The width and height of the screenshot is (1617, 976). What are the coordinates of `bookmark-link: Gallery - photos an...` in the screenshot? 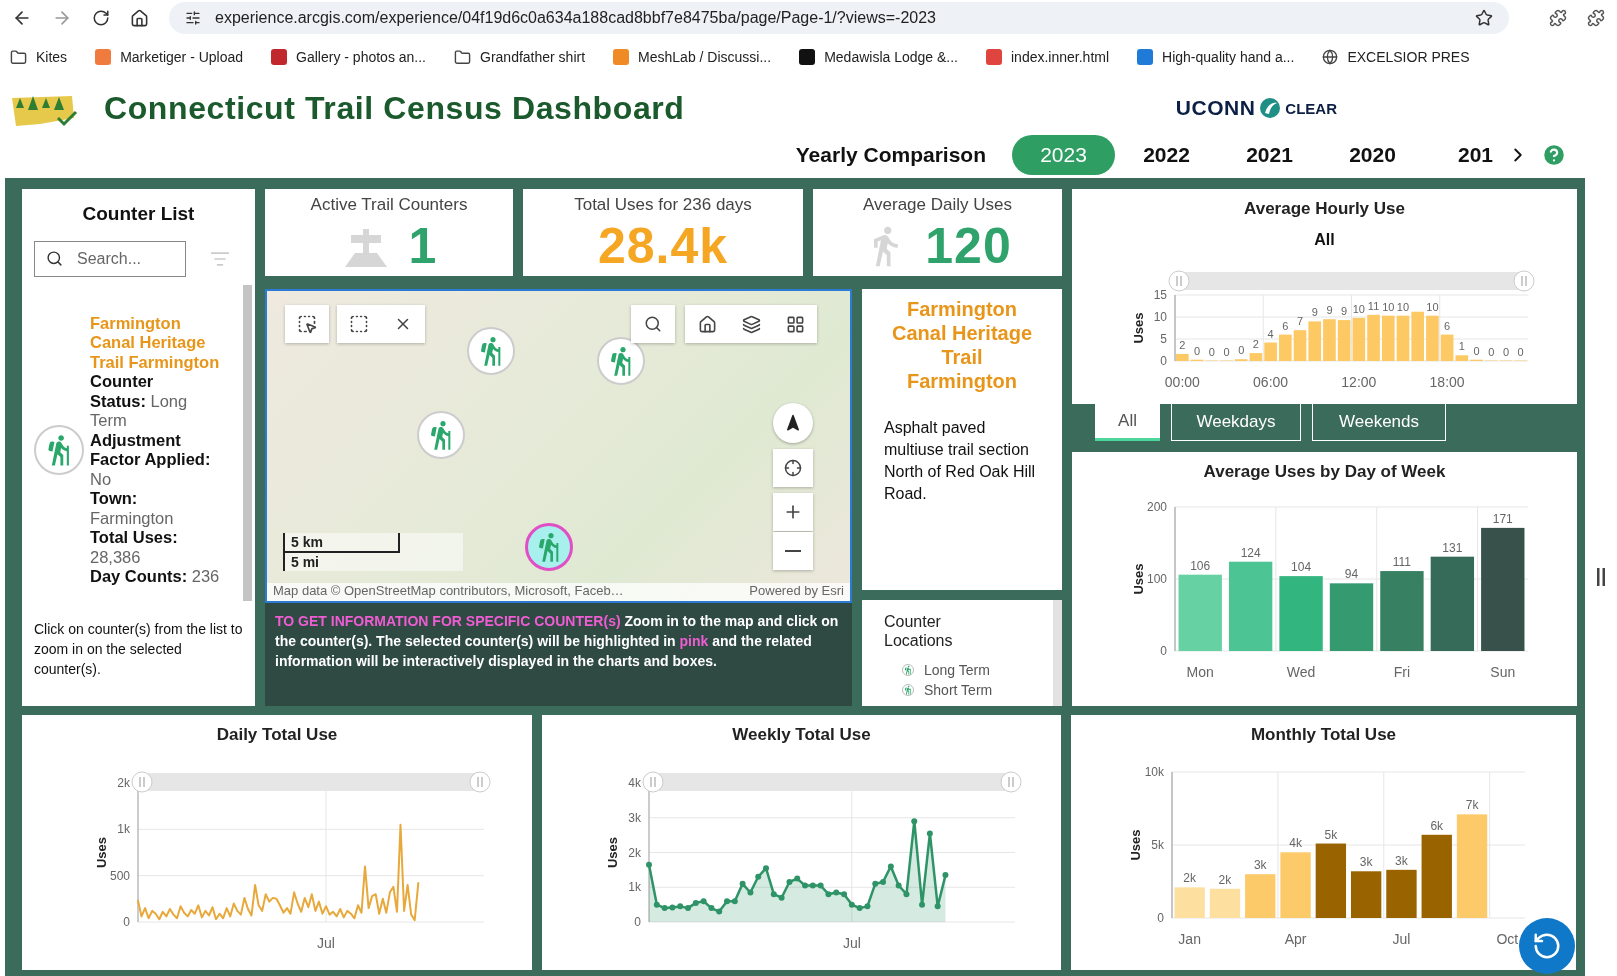 It's located at (348, 57).